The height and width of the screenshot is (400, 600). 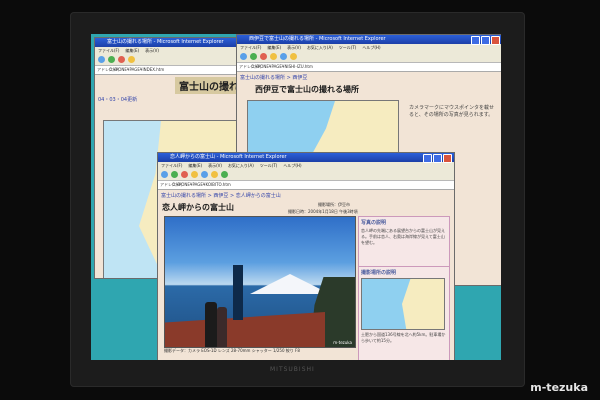 What do you see at coordinates (334, 204) in the screenshot?
I see `shoot-place: 撮影場所：伊豆市` at bounding box center [334, 204].